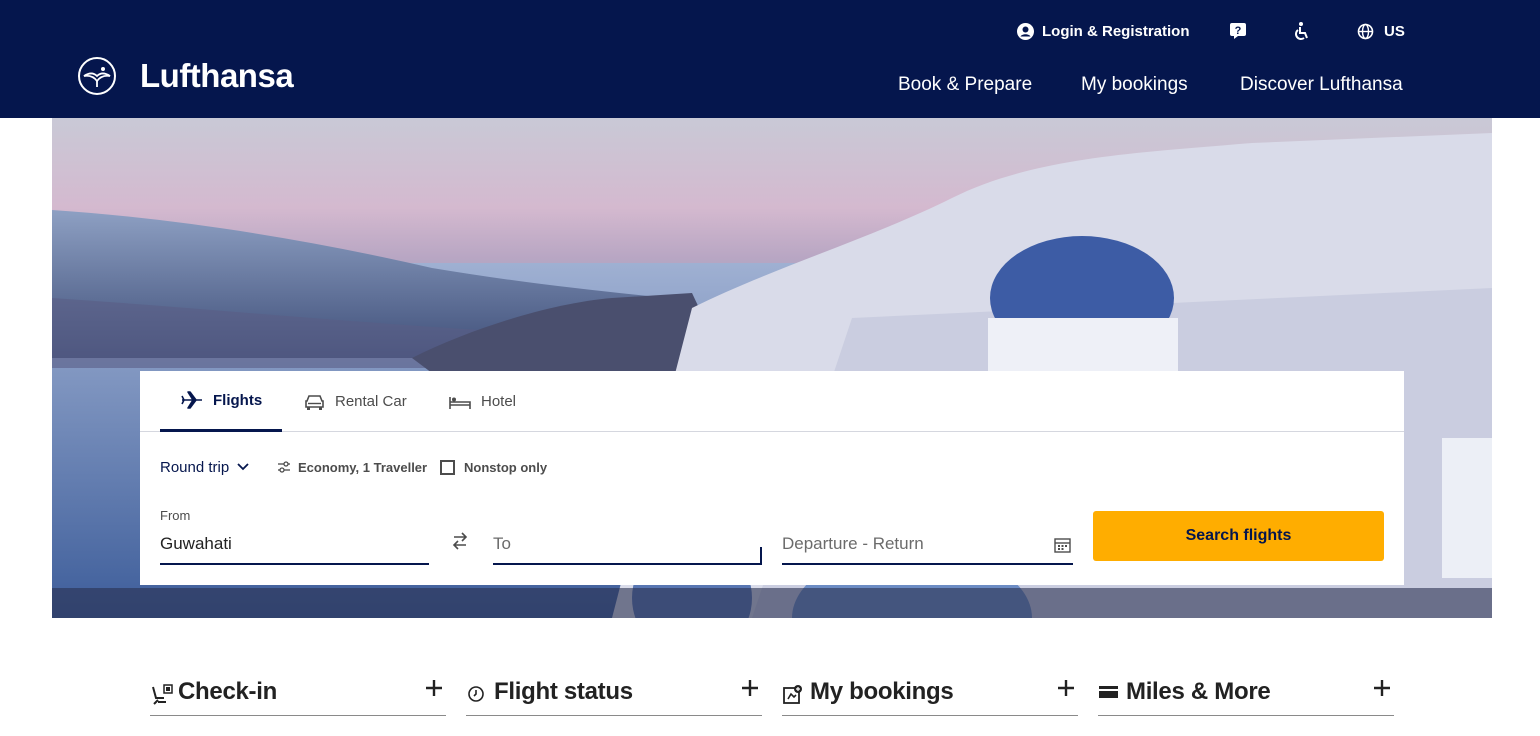 The image size is (1540, 736). What do you see at coordinates (1238, 536) in the screenshot?
I see `search-flights-button: Search flights` at bounding box center [1238, 536].